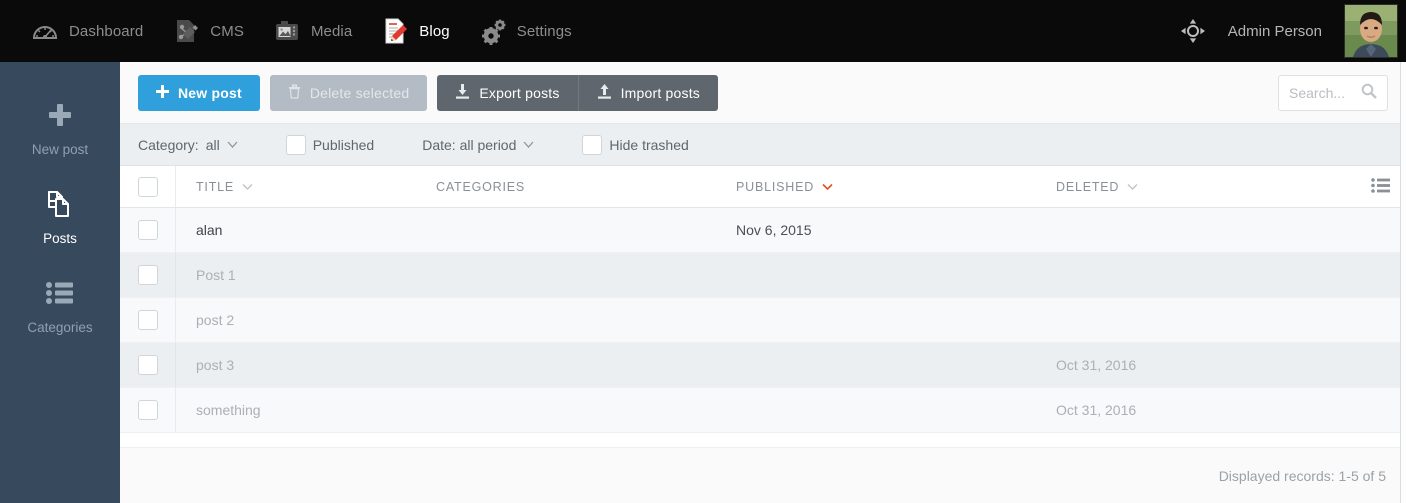 The height and width of the screenshot is (503, 1406). What do you see at coordinates (45, 31) in the screenshot?
I see `gauge-icon` at bounding box center [45, 31].